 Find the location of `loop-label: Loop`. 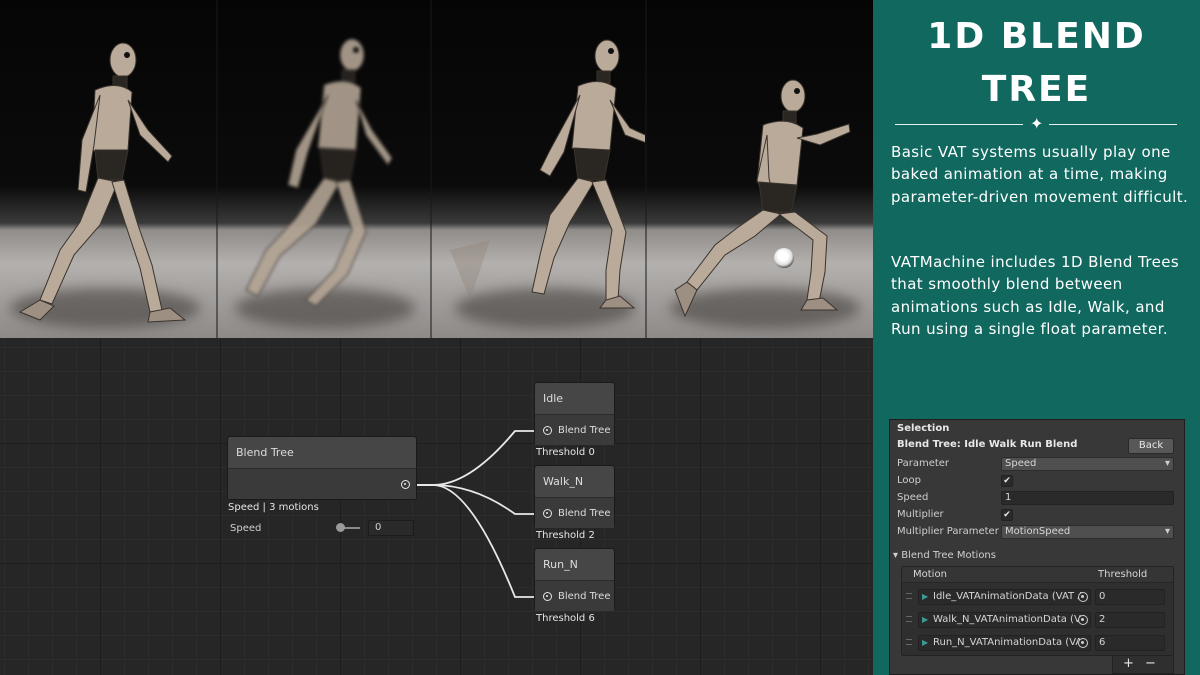

loop-label: Loop is located at coordinates (909, 480).